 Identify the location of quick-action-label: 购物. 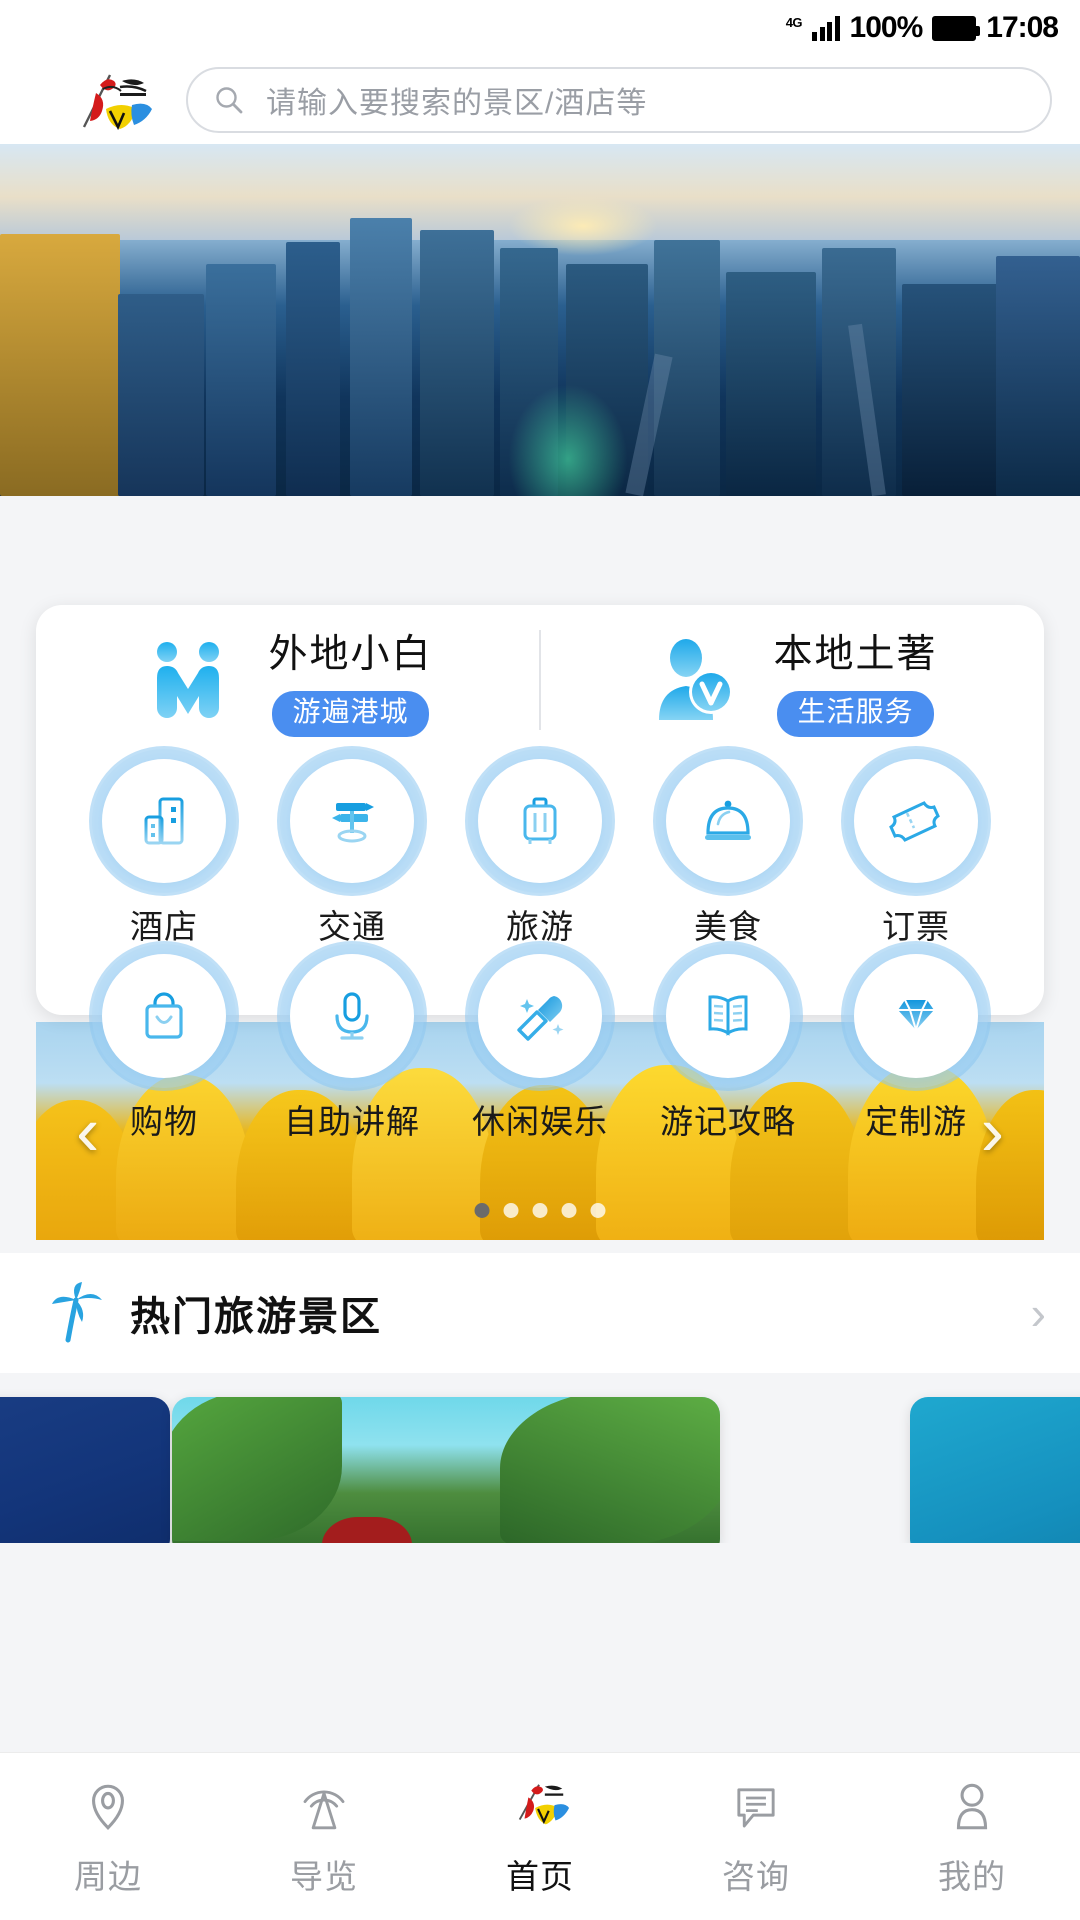
(164, 1121).